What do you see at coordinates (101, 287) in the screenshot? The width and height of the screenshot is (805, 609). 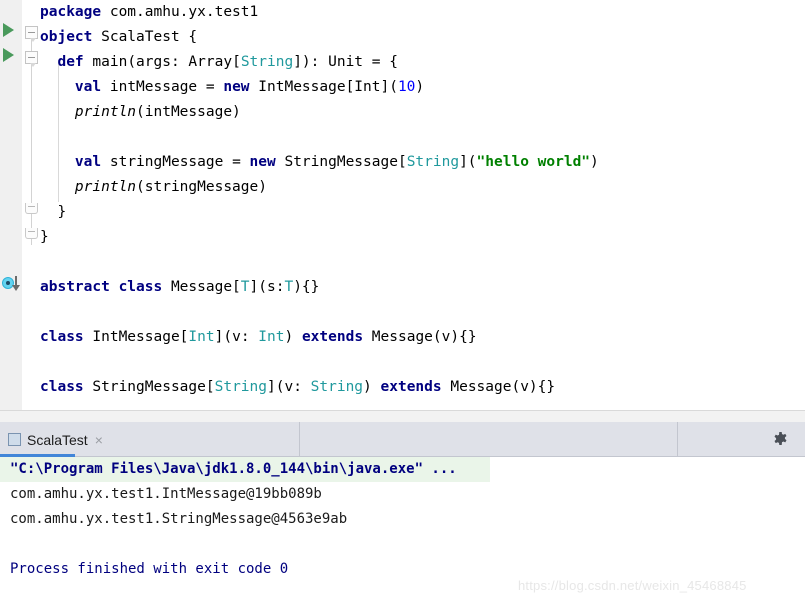 I see `code-token: abstract class` at bounding box center [101, 287].